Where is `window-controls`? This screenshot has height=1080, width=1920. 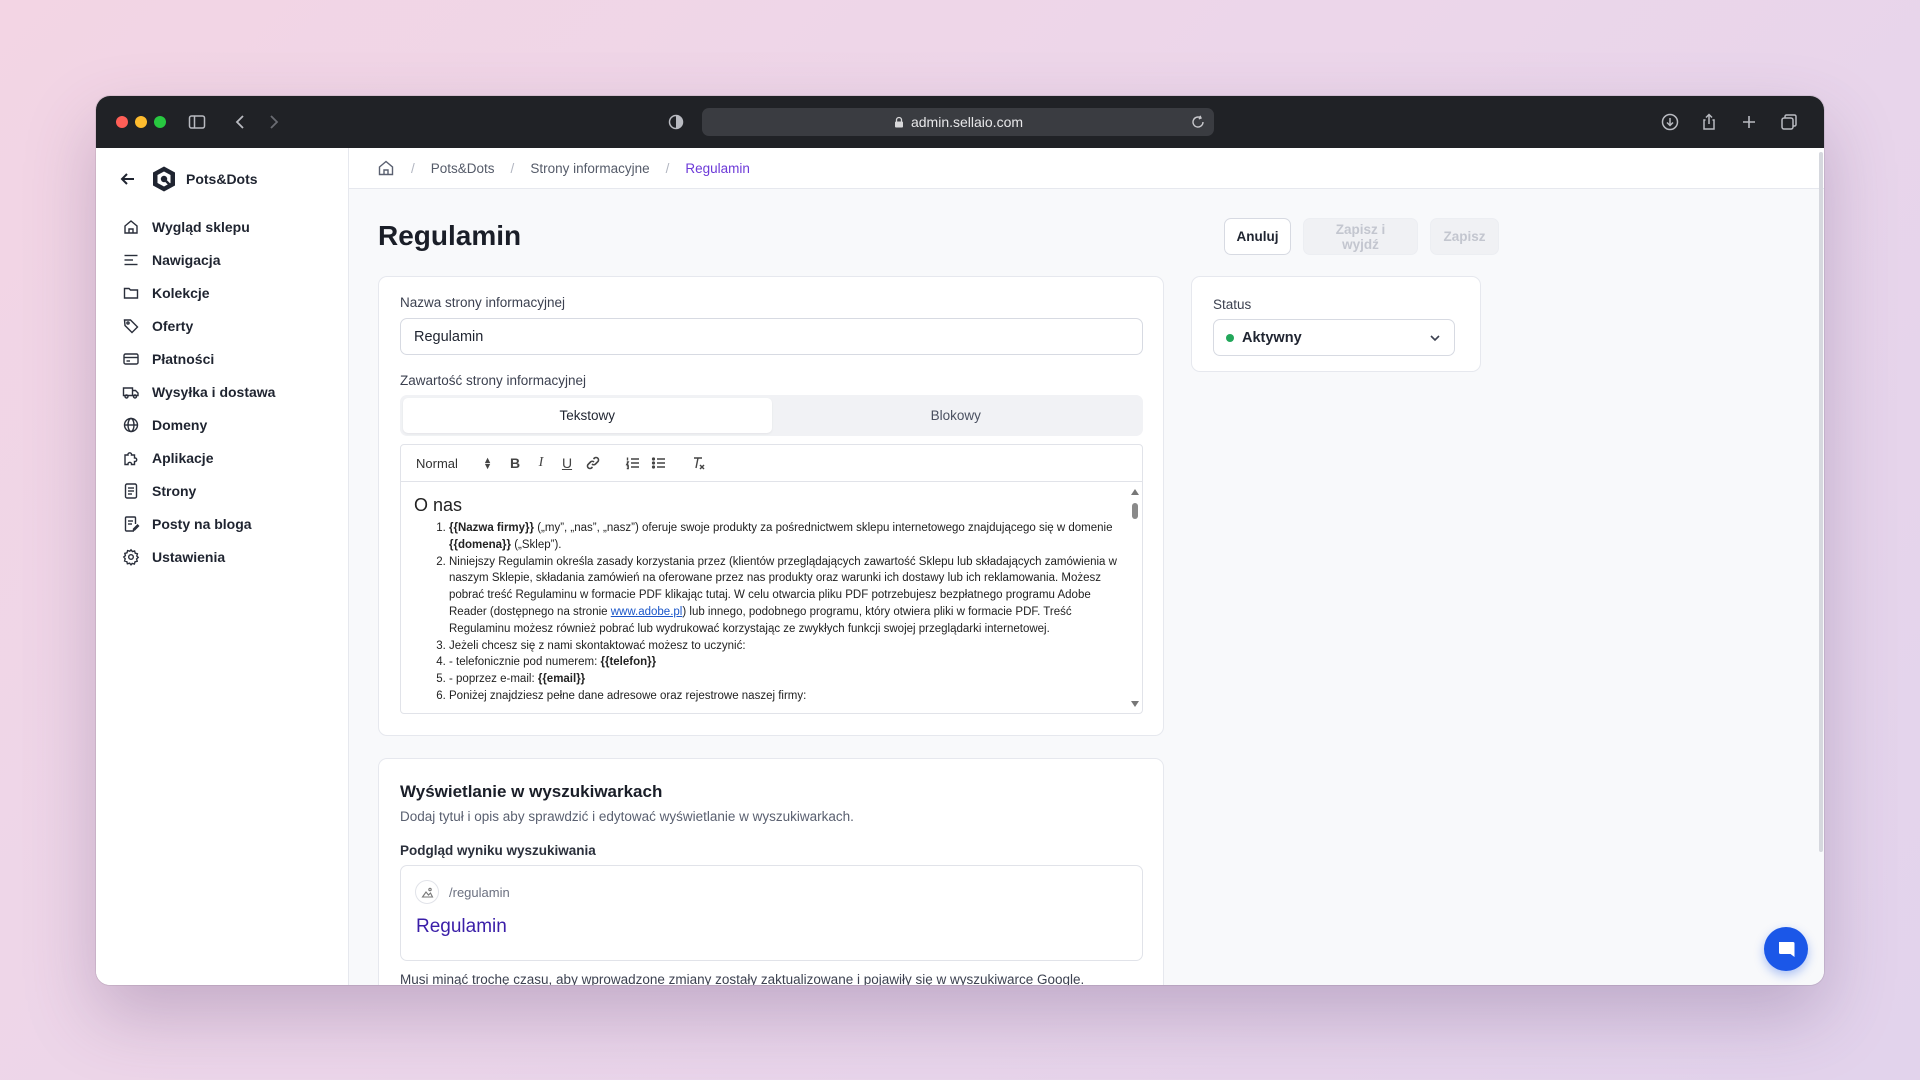 window-controls is located at coordinates (141, 122).